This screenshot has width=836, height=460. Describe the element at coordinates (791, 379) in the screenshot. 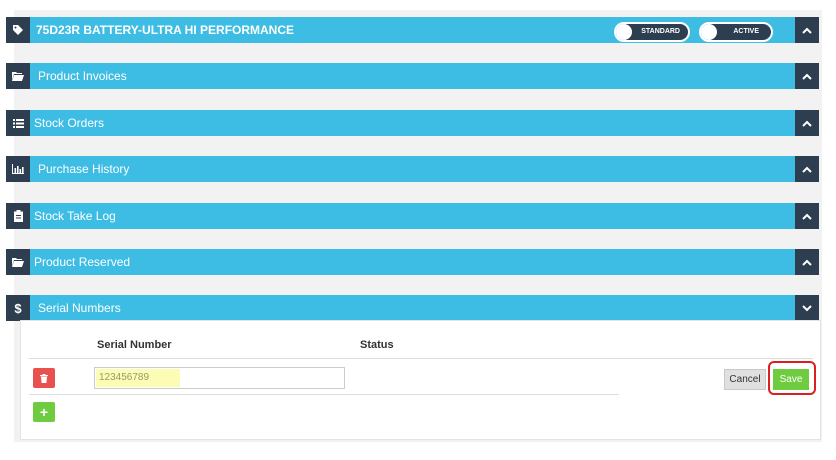

I see `save-button: Save` at that location.